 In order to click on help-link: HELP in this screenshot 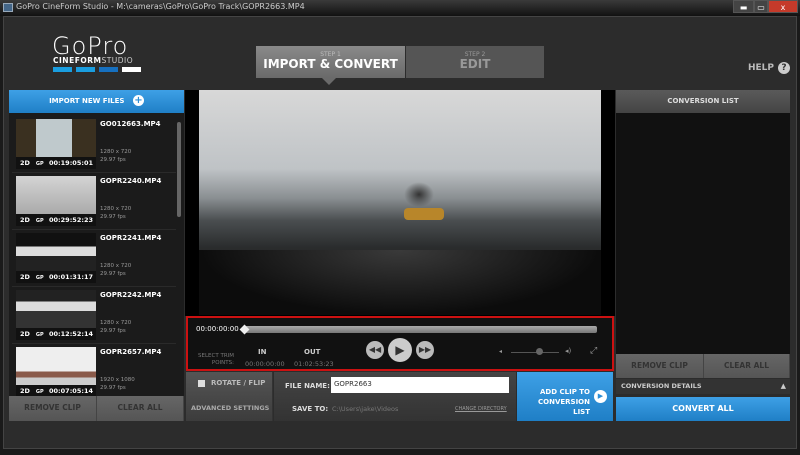, I will do `click(761, 68)`.